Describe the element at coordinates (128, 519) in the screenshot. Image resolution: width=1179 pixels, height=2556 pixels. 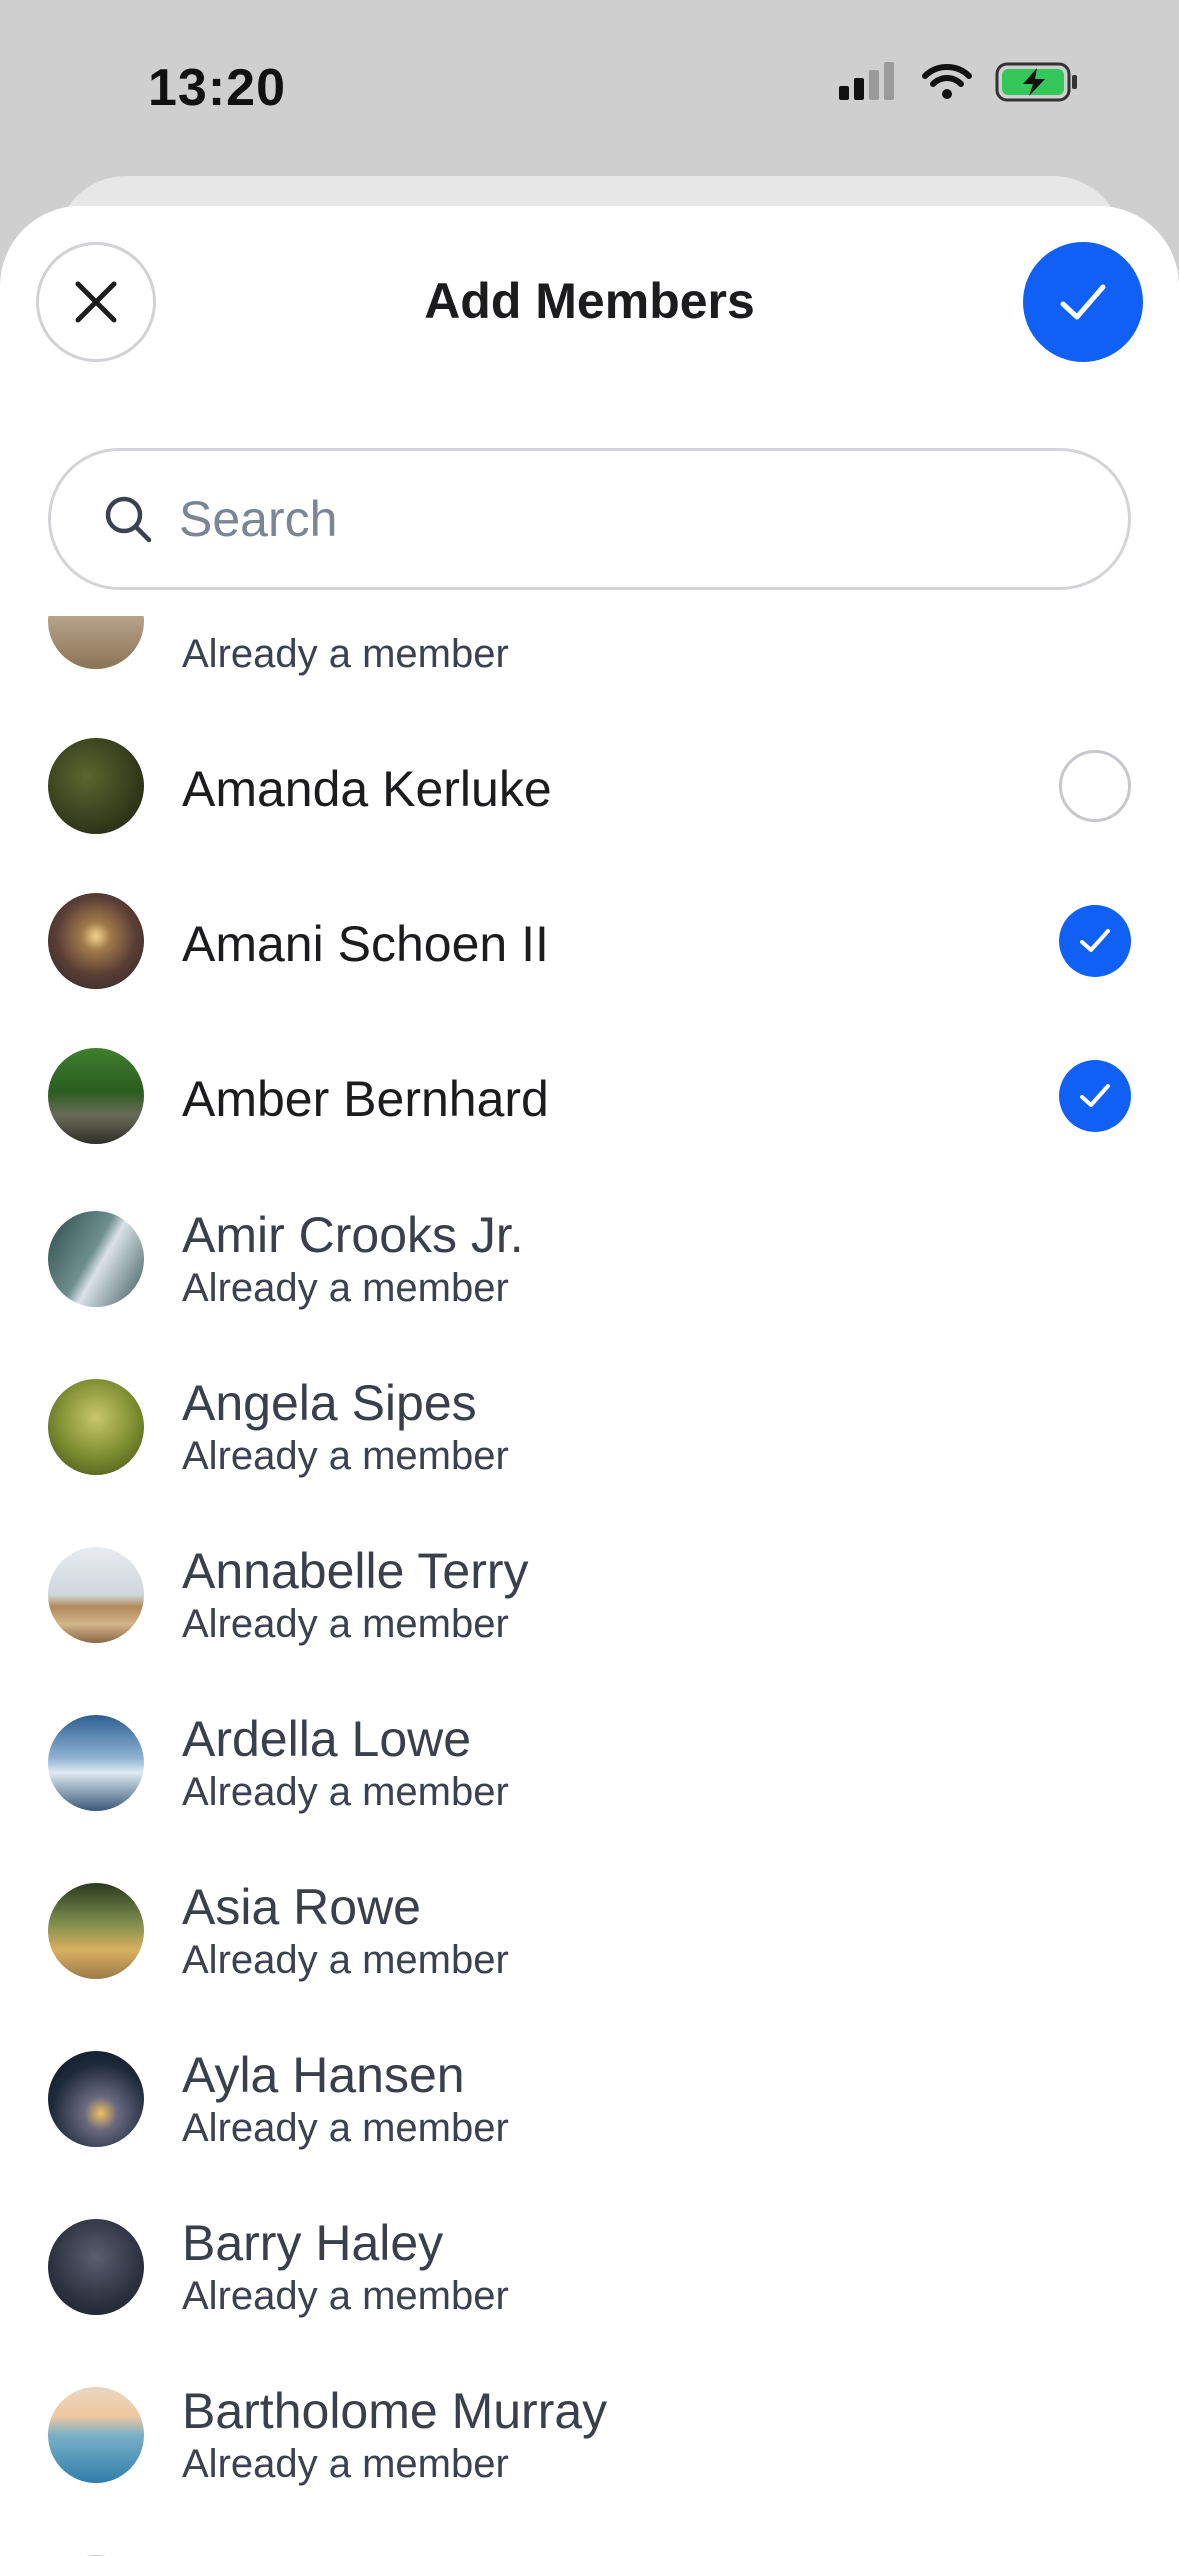
I see `search-icon` at that location.